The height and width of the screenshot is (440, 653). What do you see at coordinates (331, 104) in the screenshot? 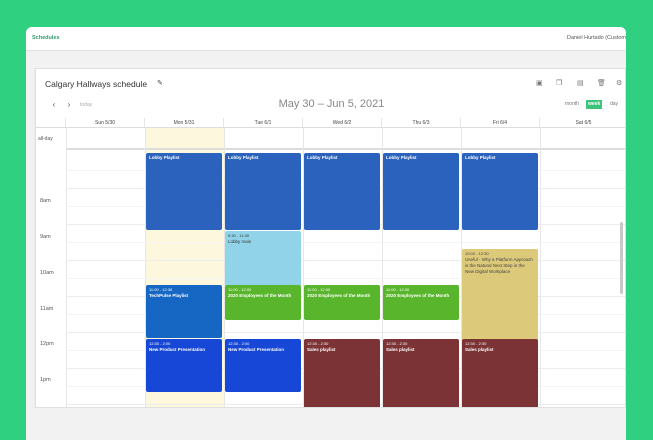
I see `date-range-title: May 30 – Jun 5, 2021` at bounding box center [331, 104].